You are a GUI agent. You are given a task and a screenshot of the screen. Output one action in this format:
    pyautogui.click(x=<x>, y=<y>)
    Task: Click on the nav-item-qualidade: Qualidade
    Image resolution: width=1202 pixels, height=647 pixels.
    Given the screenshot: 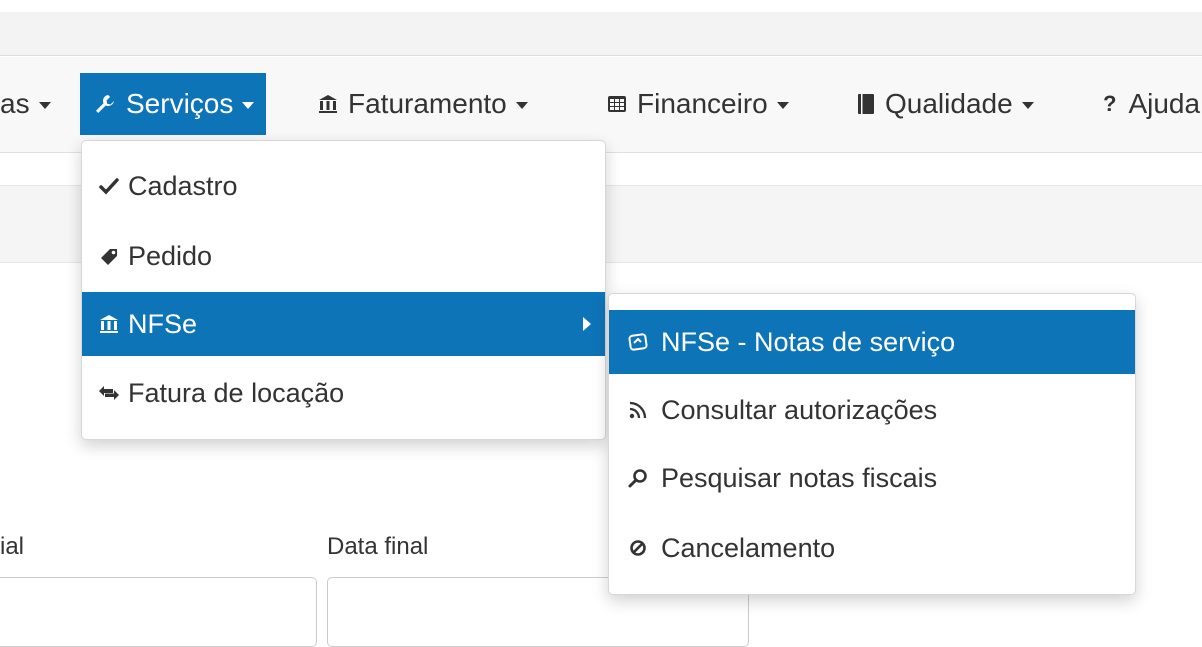 What is the action you would take?
    pyautogui.click(x=945, y=104)
    